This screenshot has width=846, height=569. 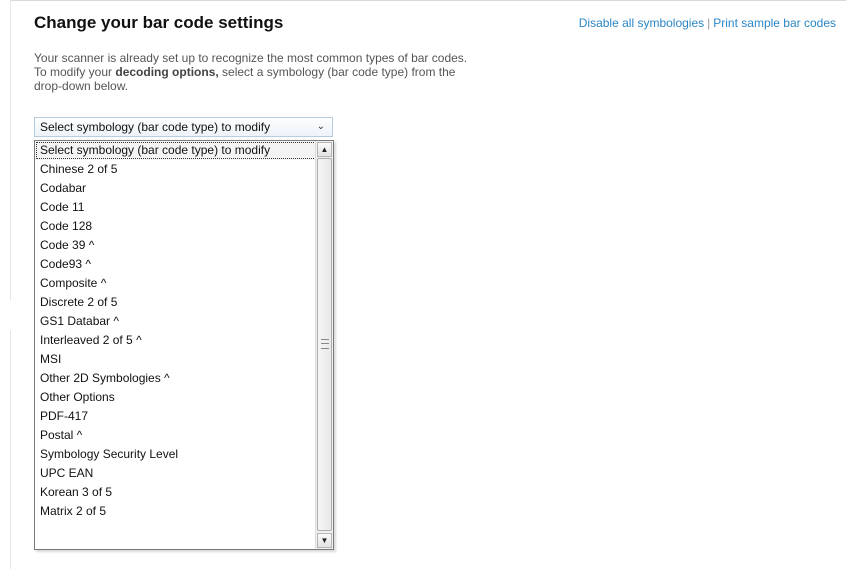 I want to click on dropdown-option: Composite ^, so click(x=176, y=283).